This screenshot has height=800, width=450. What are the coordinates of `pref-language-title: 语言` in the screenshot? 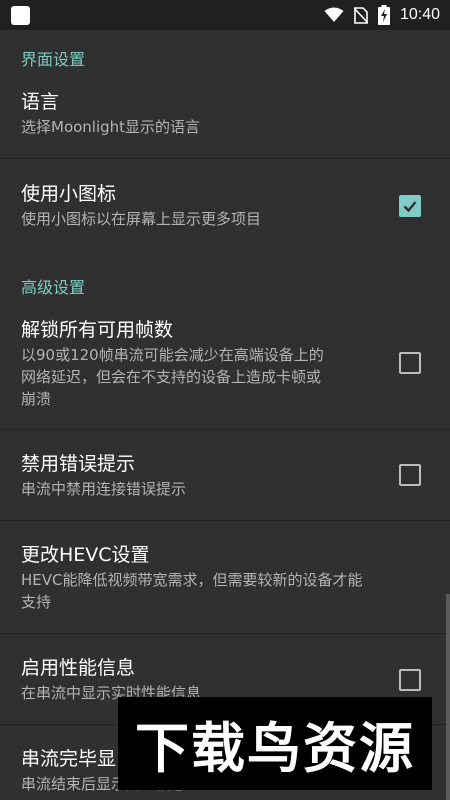 It's located at (40, 102).